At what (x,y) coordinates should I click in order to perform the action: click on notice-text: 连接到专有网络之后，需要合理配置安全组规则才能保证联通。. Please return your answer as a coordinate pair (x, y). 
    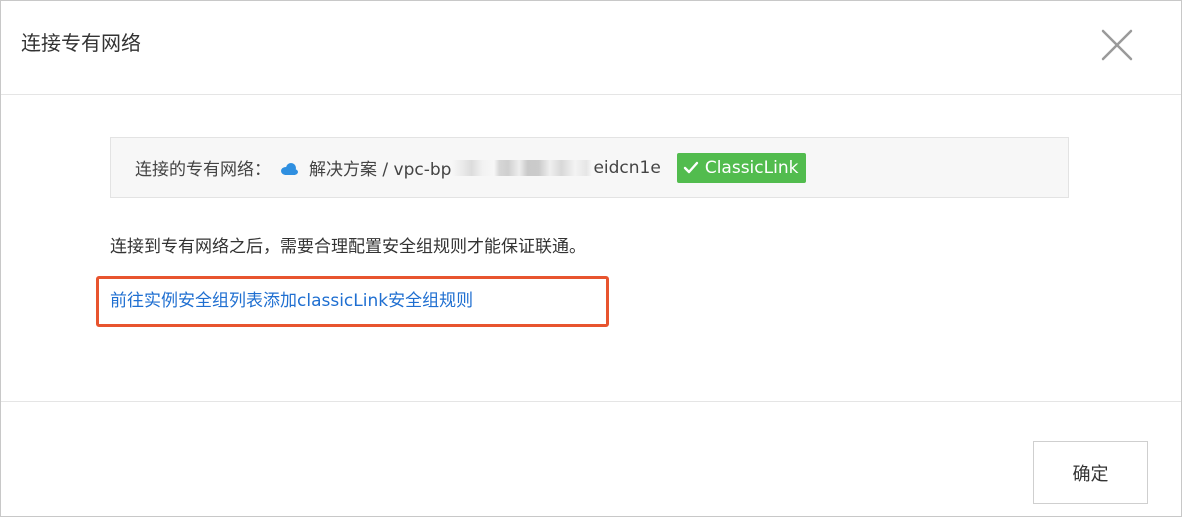
    Looking at the image, I should click on (348, 247).